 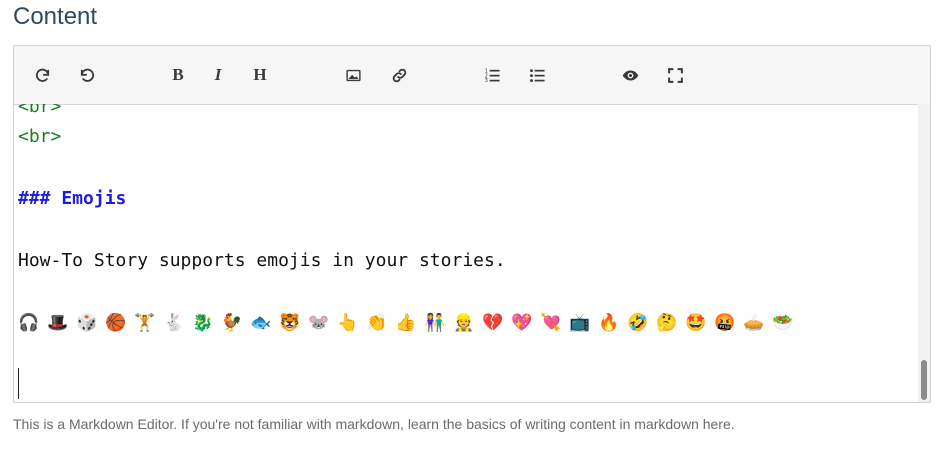 I want to click on scrollbar-thumb, so click(x=924, y=380).